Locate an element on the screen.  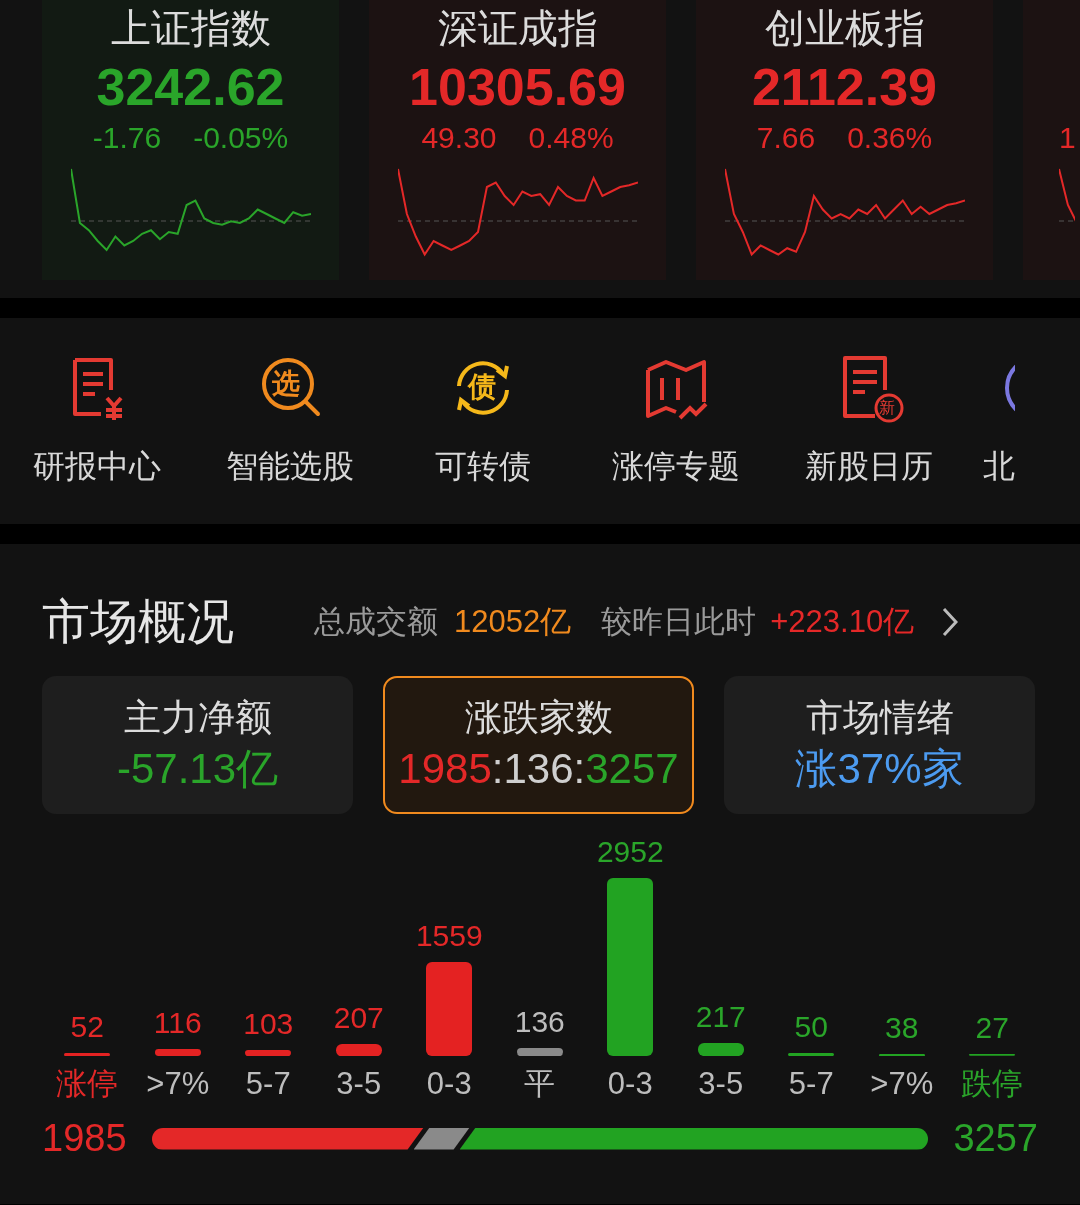
index-card: 创业板指 2112.39 7.66 0.36% is located at coordinates (844, 140).